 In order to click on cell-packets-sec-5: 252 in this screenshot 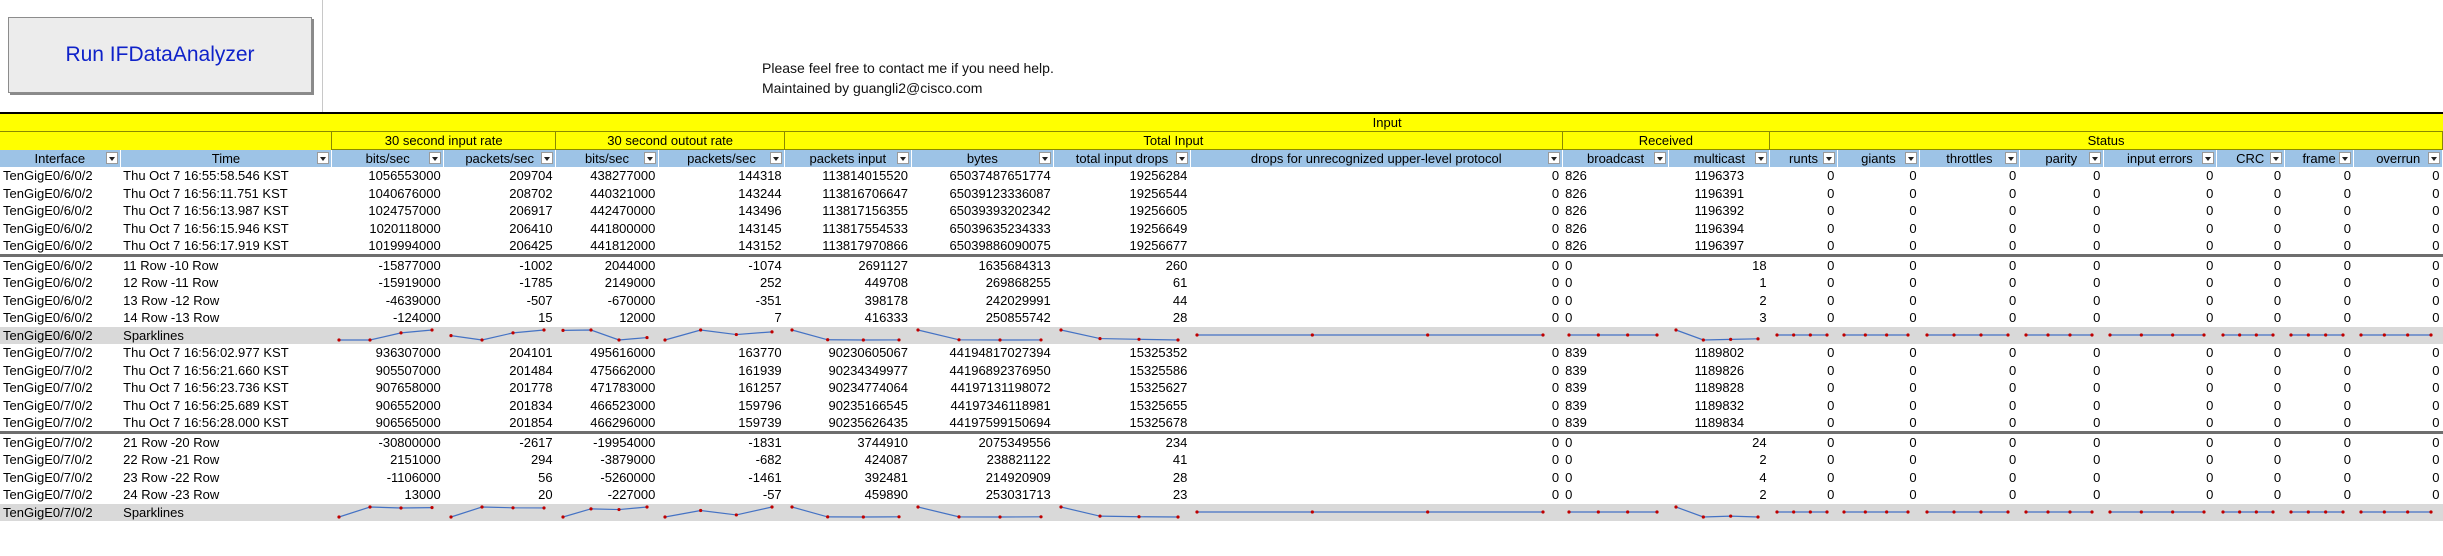, I will do `click(721, 283)`.